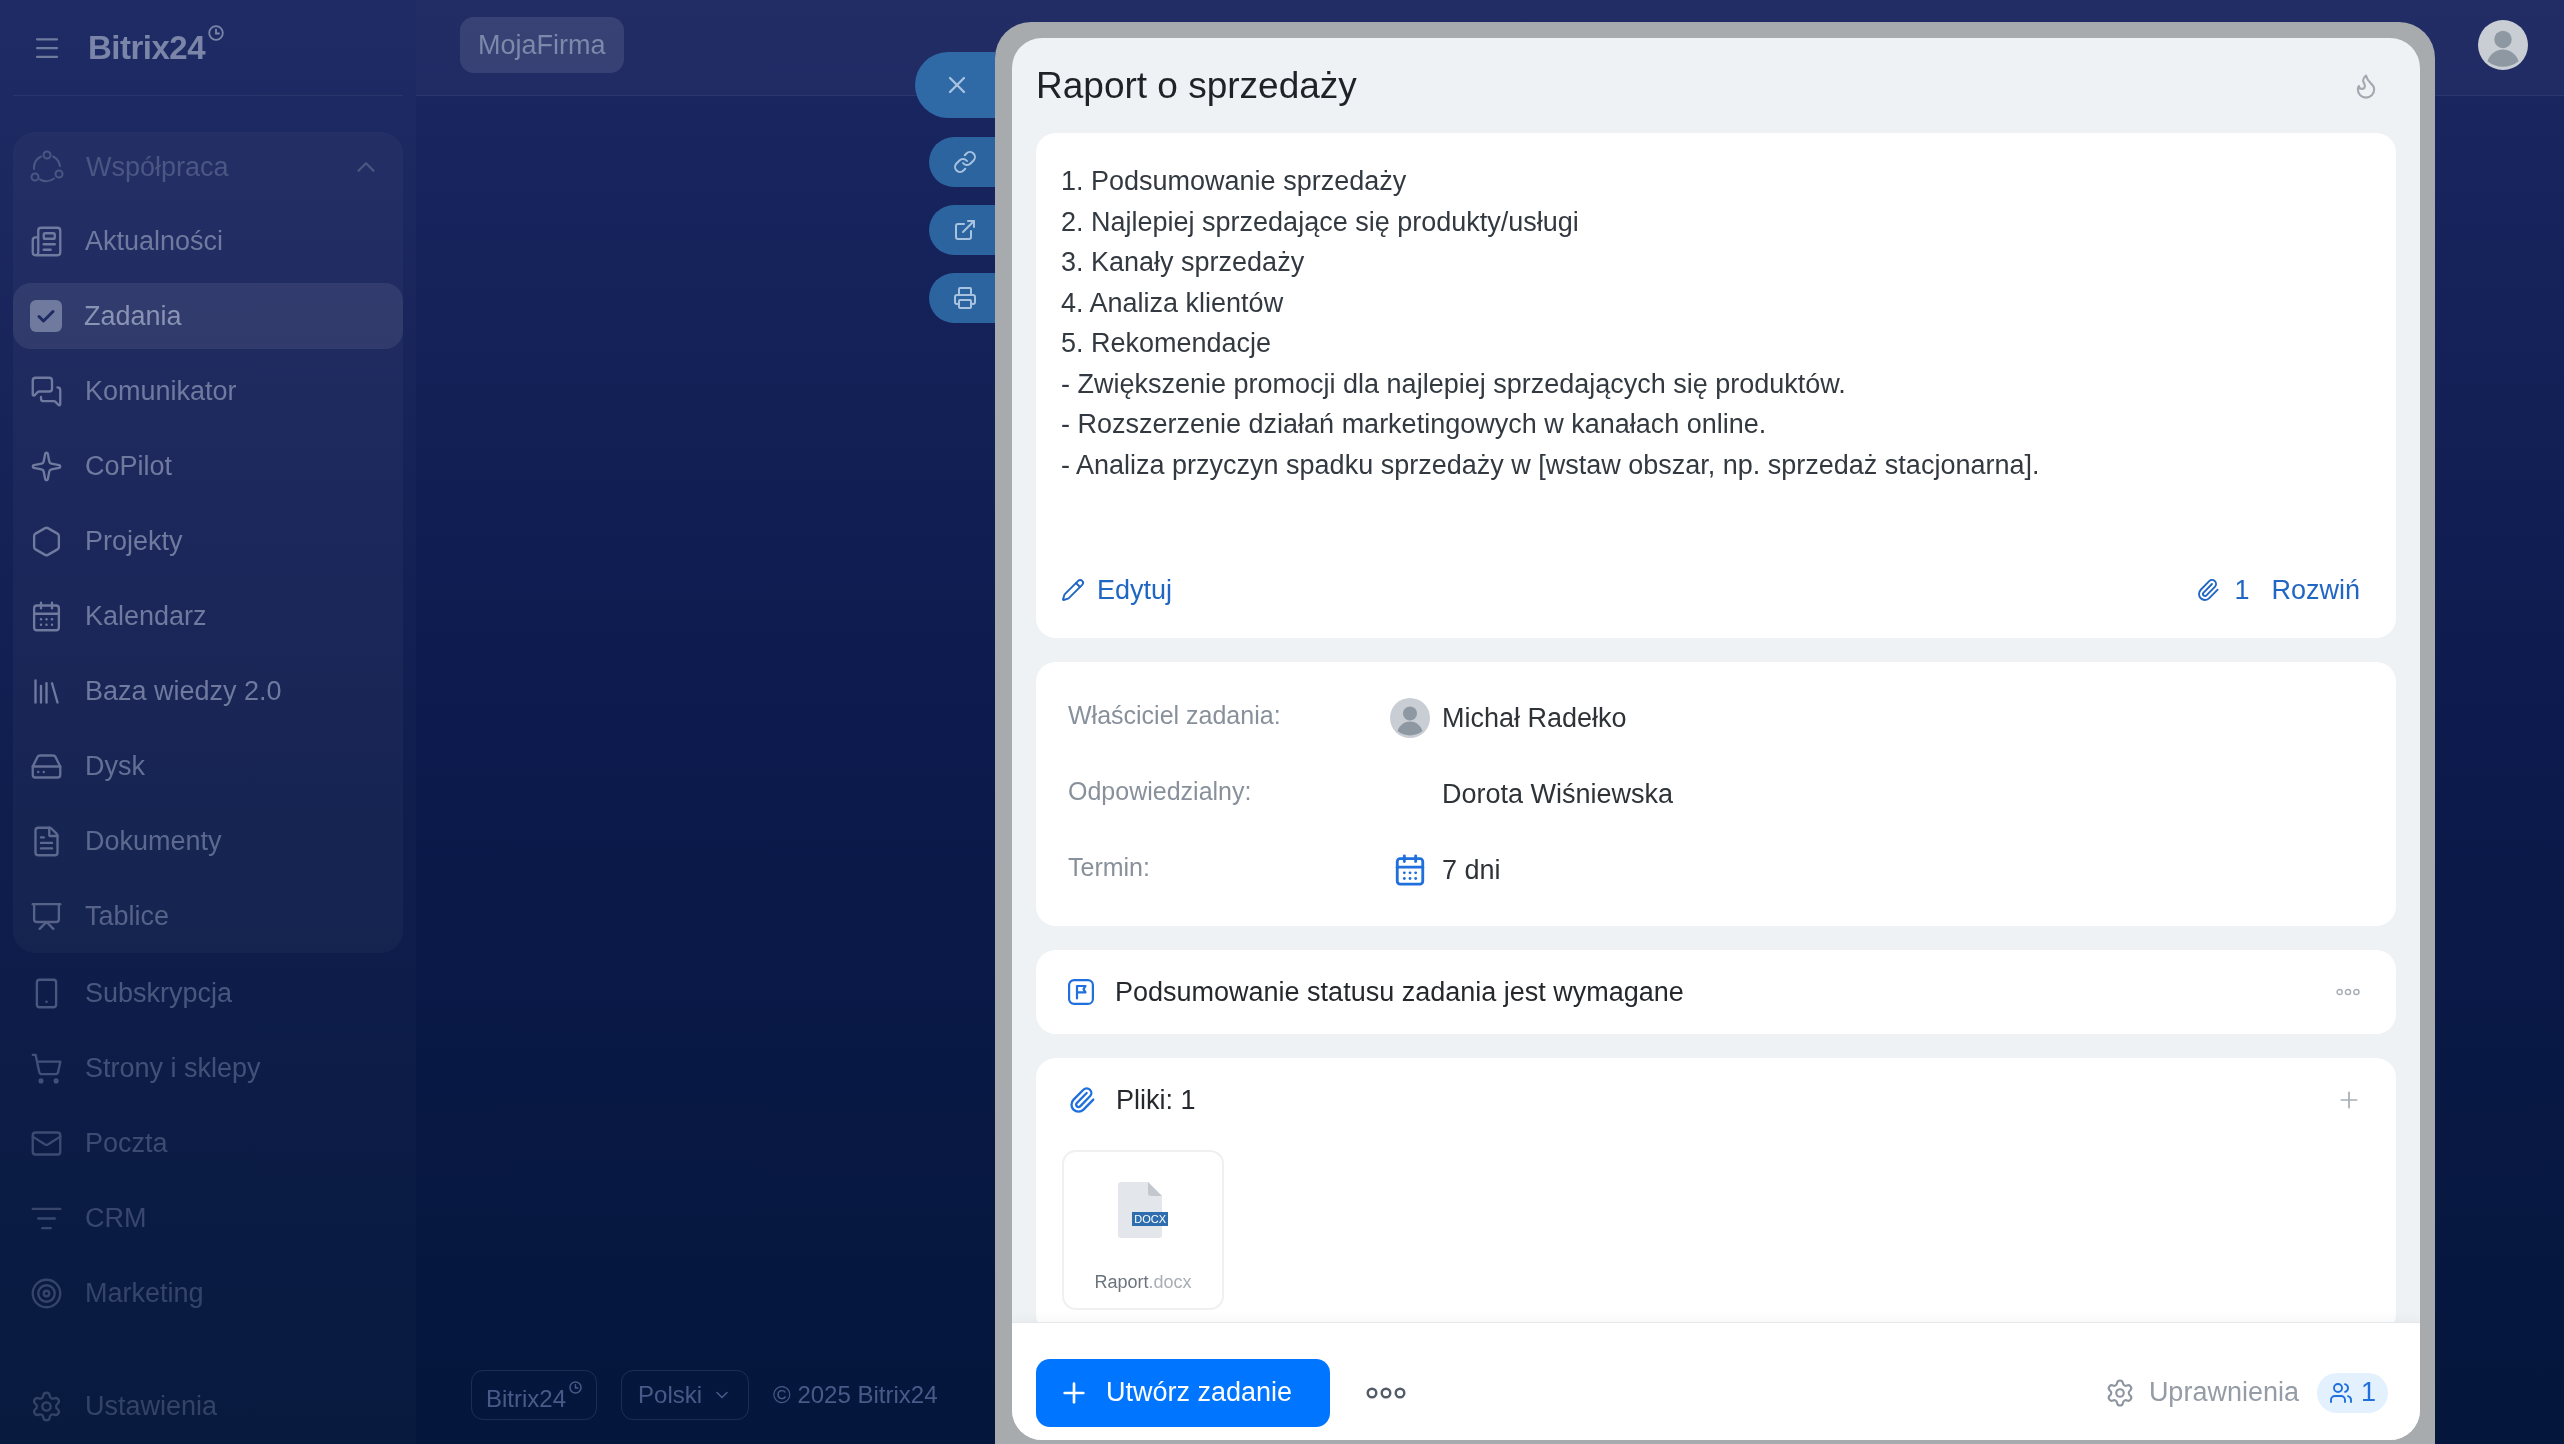 The height and width of the screenshot is (1444, 2564). I want to click on sidebar-item: Dysk, so click(208, 766).